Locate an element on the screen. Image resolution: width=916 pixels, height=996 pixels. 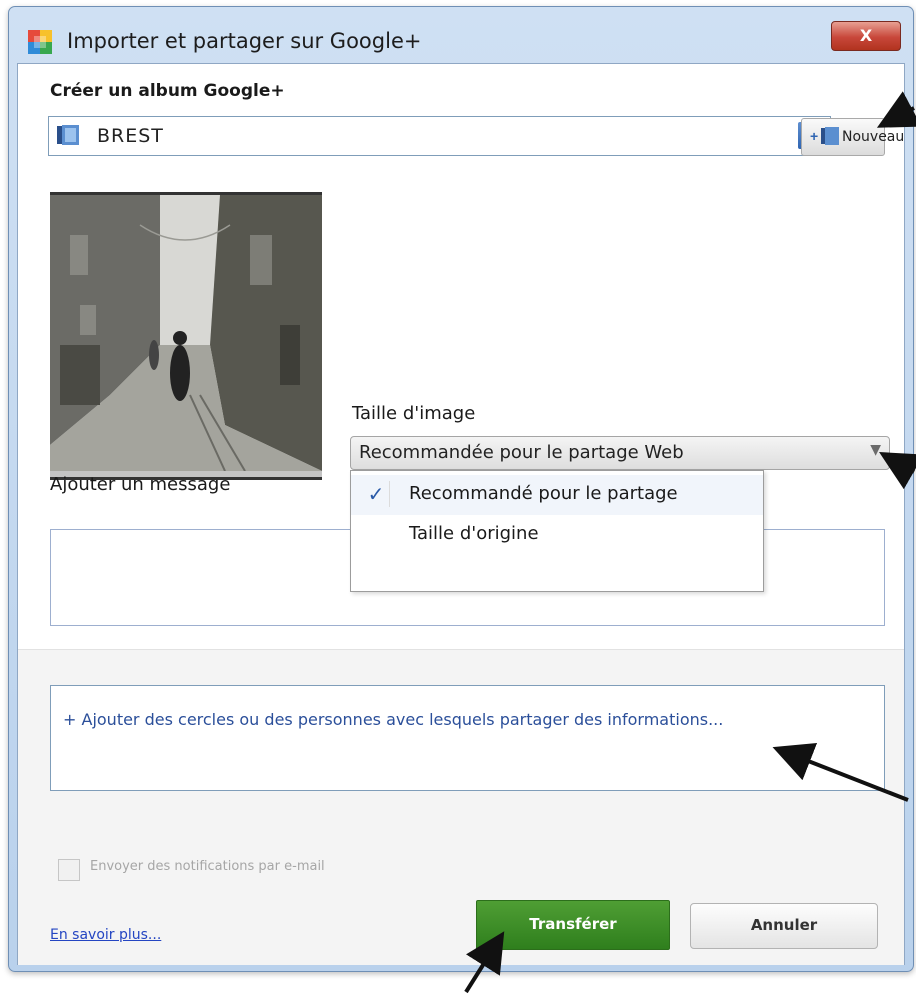
menu-item-label: Recommandé pour le partage is located at coordinates (543, 493).